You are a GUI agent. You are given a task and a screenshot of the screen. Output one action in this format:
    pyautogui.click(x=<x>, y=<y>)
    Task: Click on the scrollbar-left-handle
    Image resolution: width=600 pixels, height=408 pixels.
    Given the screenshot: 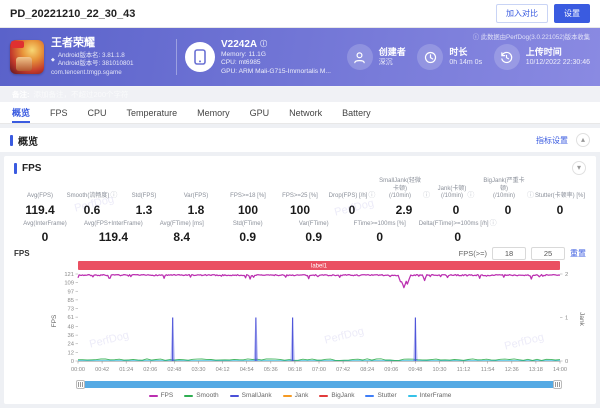 What is the action you would take?
    pyautogui.click(x=80, y=385)
    